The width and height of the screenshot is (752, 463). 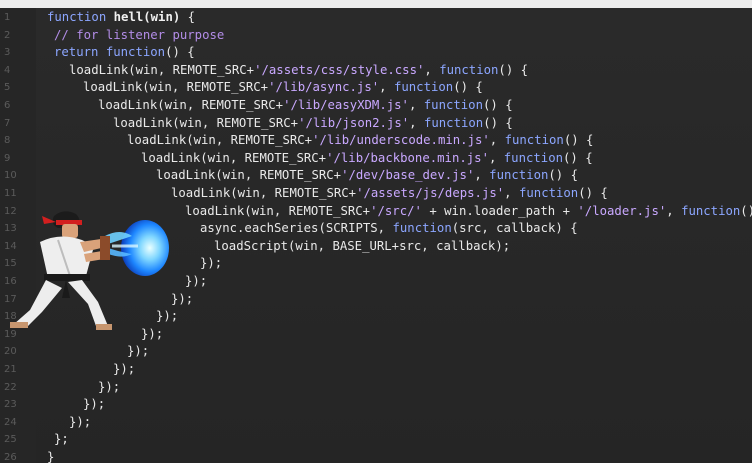 What do you see at coordinates (10, 422) in the screenshot?
I see `line-number: 24` at bounding box center [10, 422].